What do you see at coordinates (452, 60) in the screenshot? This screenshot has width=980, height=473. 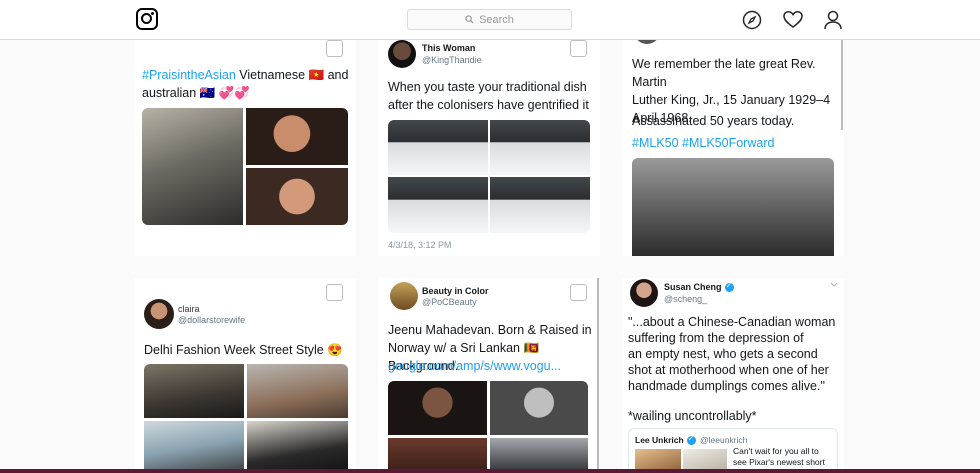 I see `user-handle: @KingThandie` at bounding box center [452, 60].